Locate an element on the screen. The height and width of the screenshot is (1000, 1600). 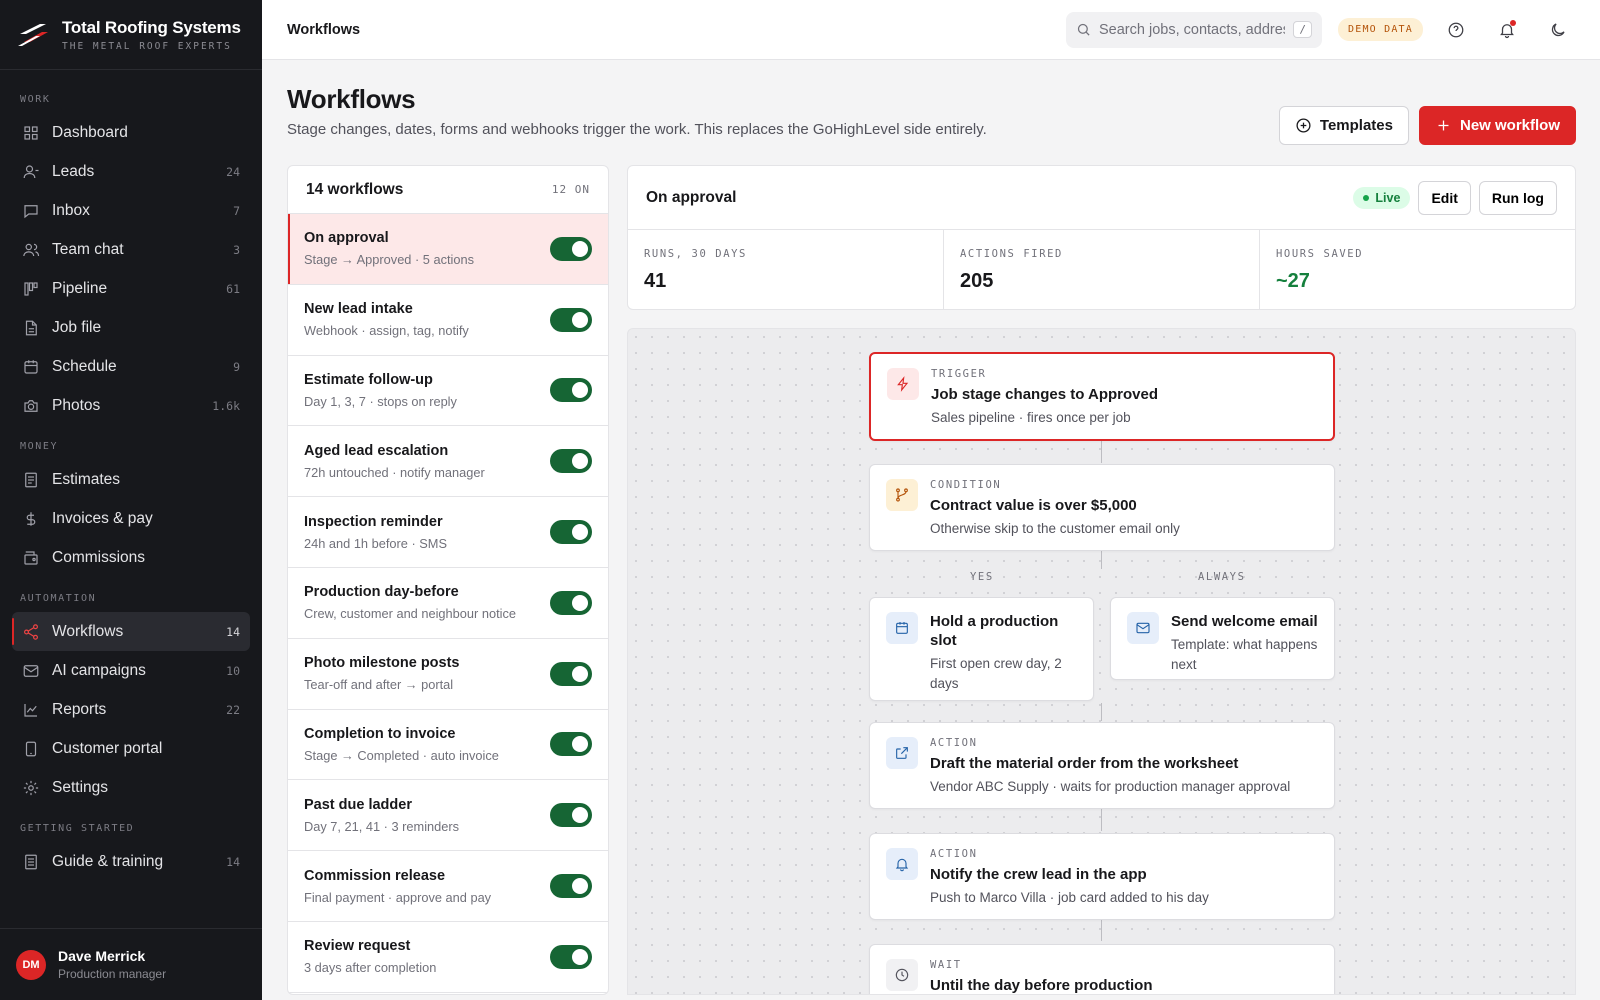
brand-tagline: THE METAL ROOF EXPERTS is located at coordinates (147, 46).